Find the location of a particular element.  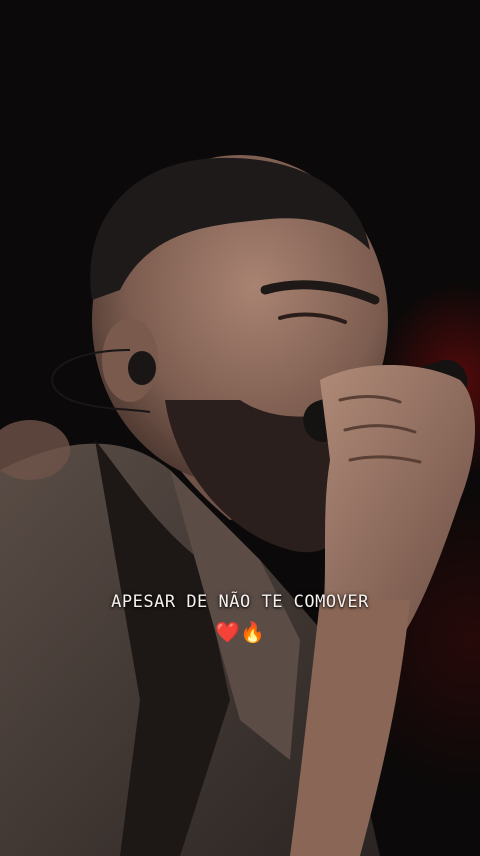

heart-icon: ❤️ is located at coordinates (227, 632).